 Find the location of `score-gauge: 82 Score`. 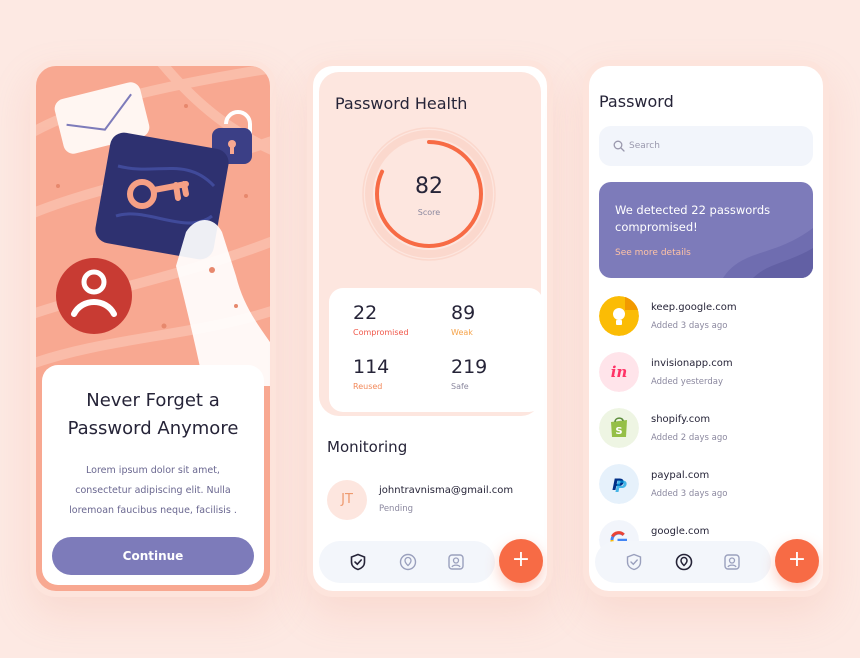

score-gauge: 82 Score is located at coordinates (429, 194).